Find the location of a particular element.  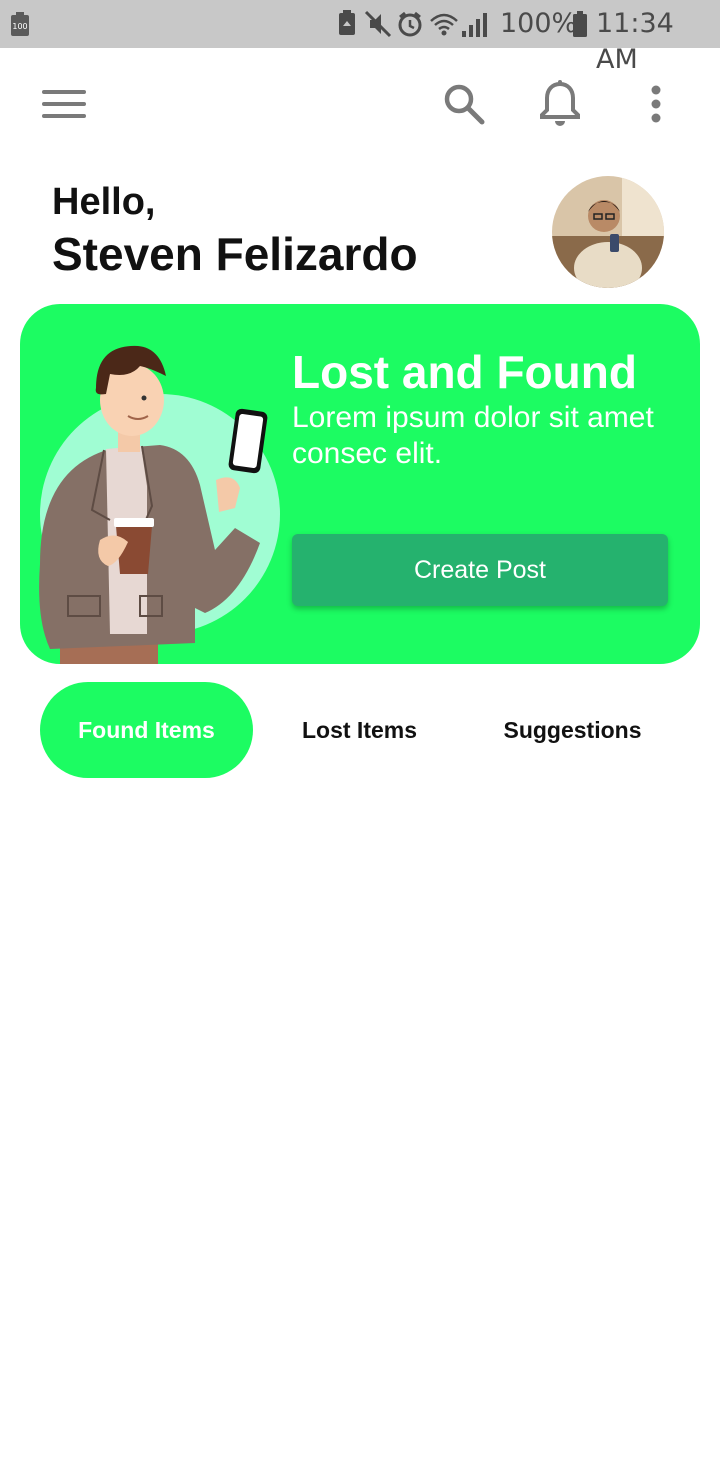

clock: 11:34 AM is located at coordinates (635, 41).